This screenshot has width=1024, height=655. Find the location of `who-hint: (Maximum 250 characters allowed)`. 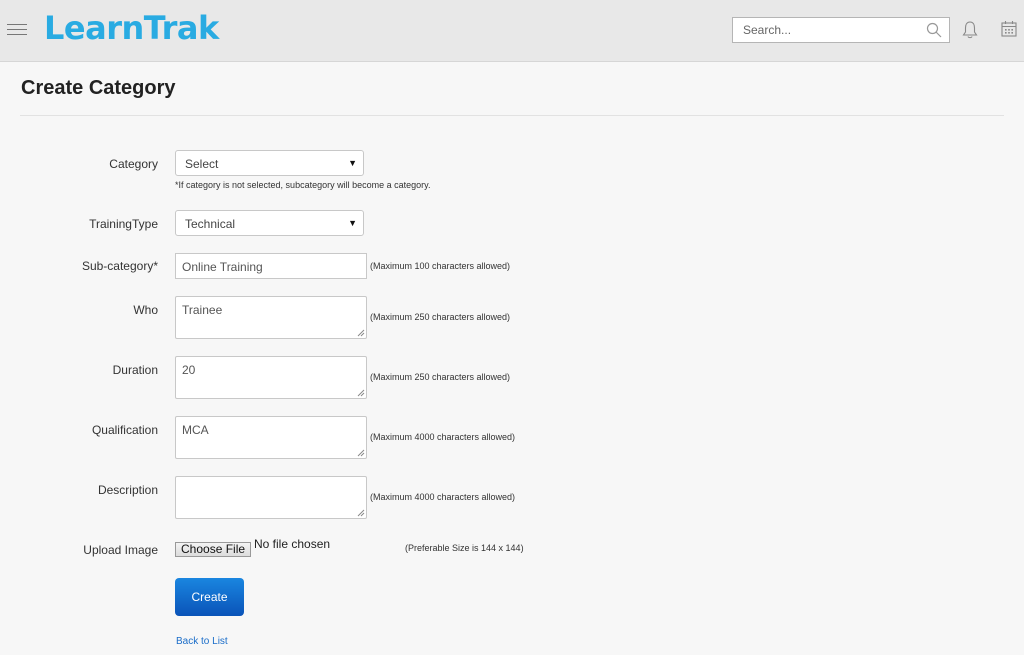

who-hint: (Maximum 250 characters allowed) is located at coordinates (440, 317).